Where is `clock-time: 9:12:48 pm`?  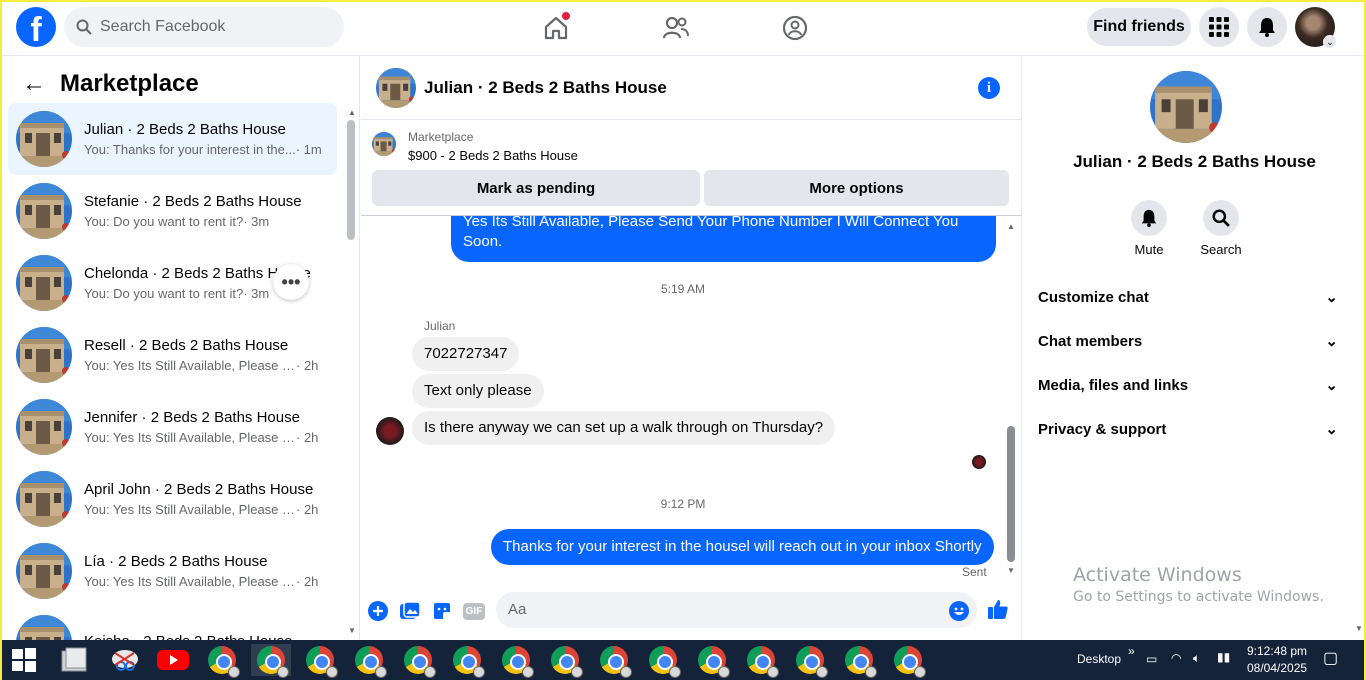
clock-time: 9:12:48 pm is located at coordinates (1277, 651).